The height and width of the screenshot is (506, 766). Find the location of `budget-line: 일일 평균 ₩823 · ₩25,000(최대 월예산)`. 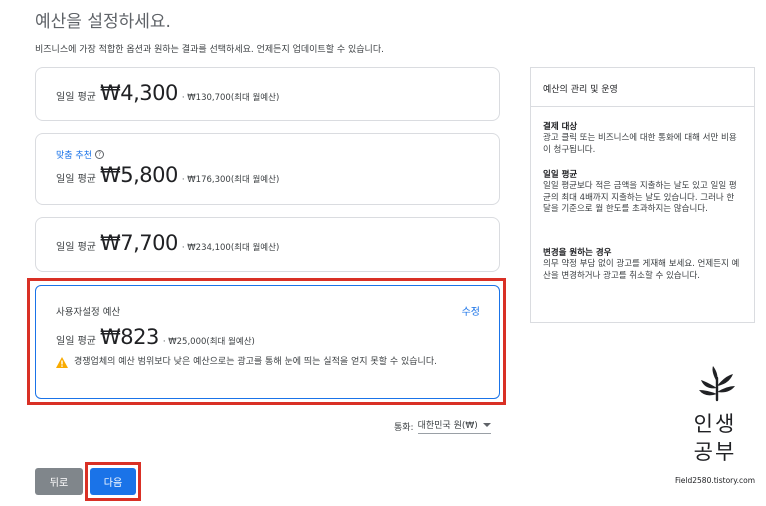

budget-line: 일일 평균 ₩823 · ₩25,000(최대 월예산) is located at coordinates (155, 337).